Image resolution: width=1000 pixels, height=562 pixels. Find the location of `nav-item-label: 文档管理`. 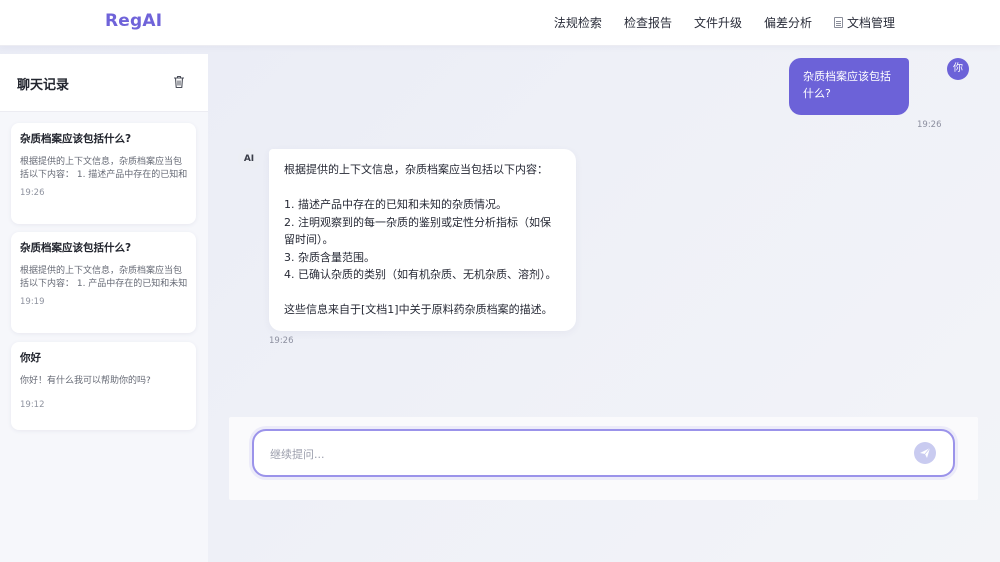

nav-item-label: 文档管理 is located at coordinates (870, 23).